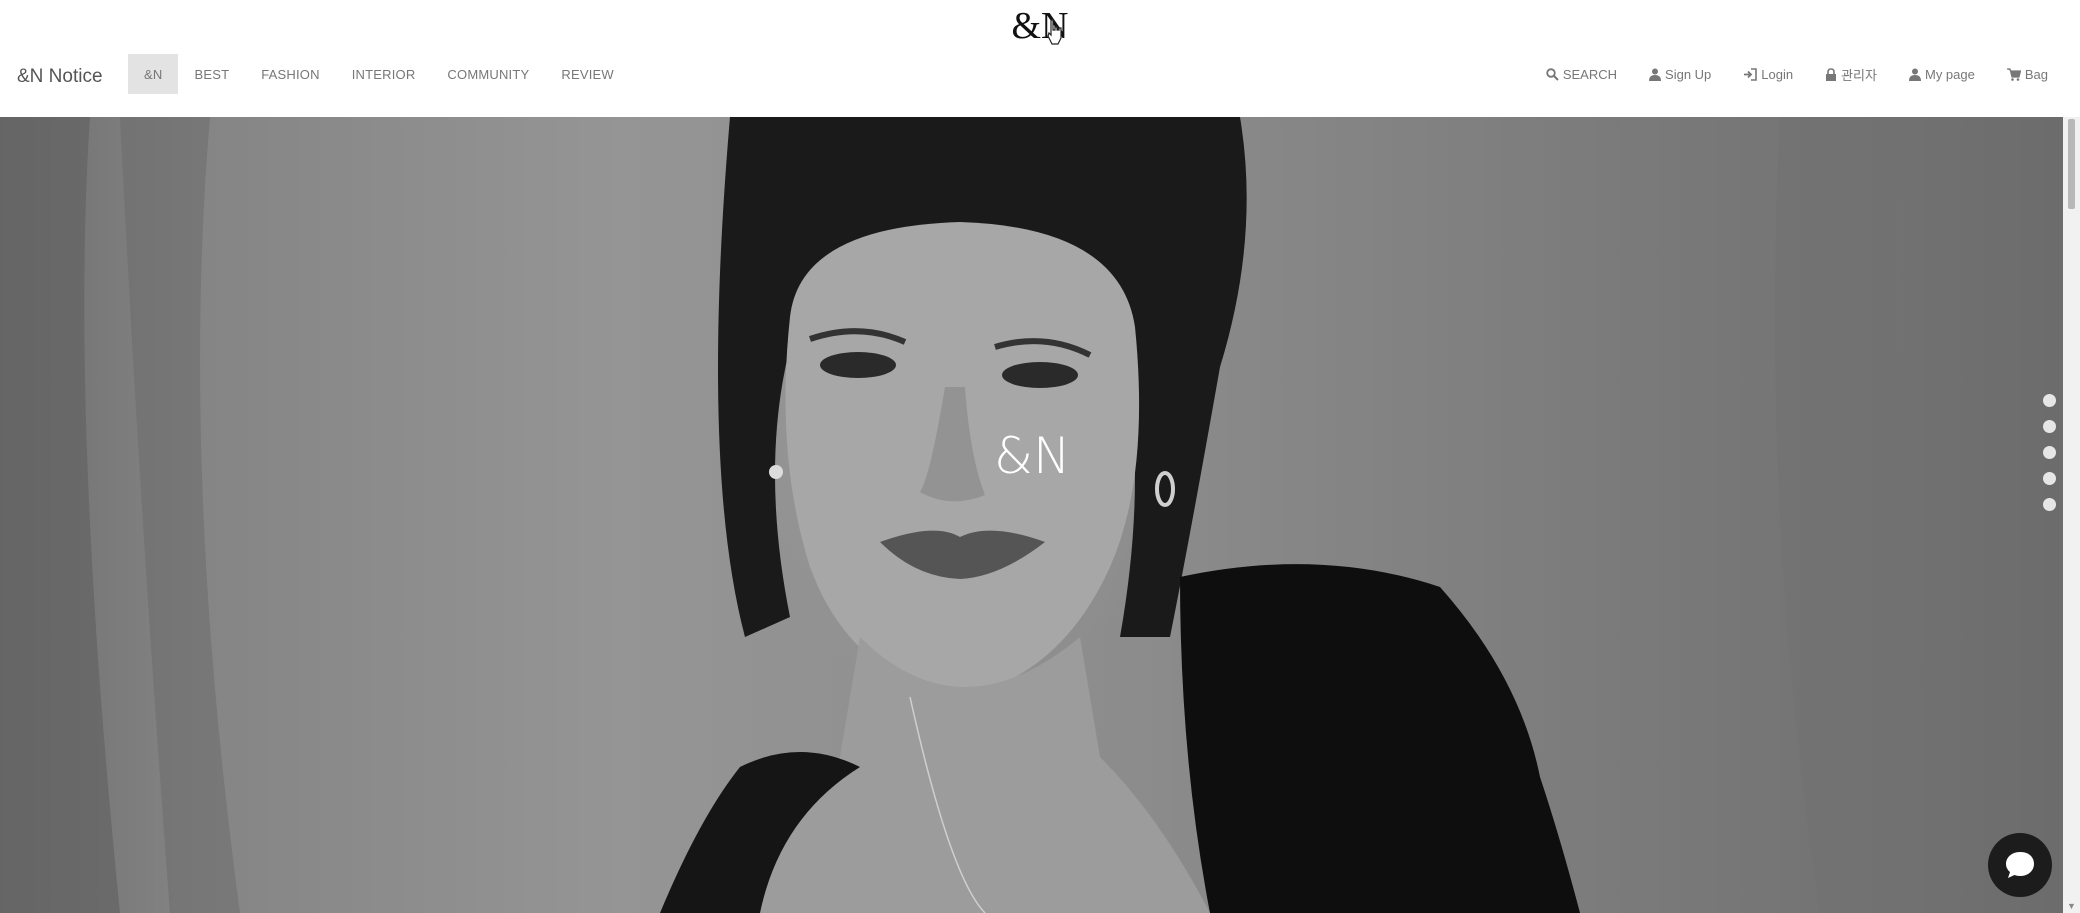  What do you see at coordinates (2071, 906) in the screenshot?
I see `scroll-down-arrow-icon: ▼` at bounding box center [2071, 906].